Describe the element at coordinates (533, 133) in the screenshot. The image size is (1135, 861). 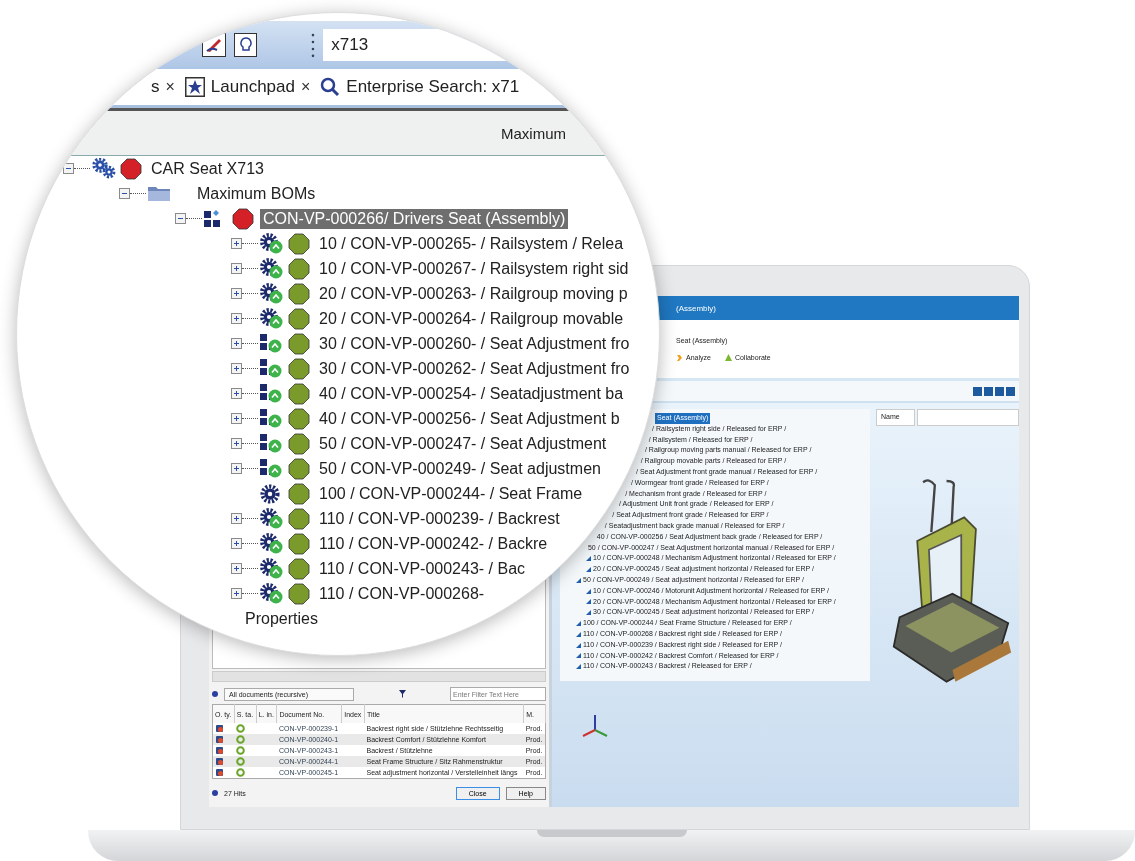
I see `column-header: Maximum` at that location.